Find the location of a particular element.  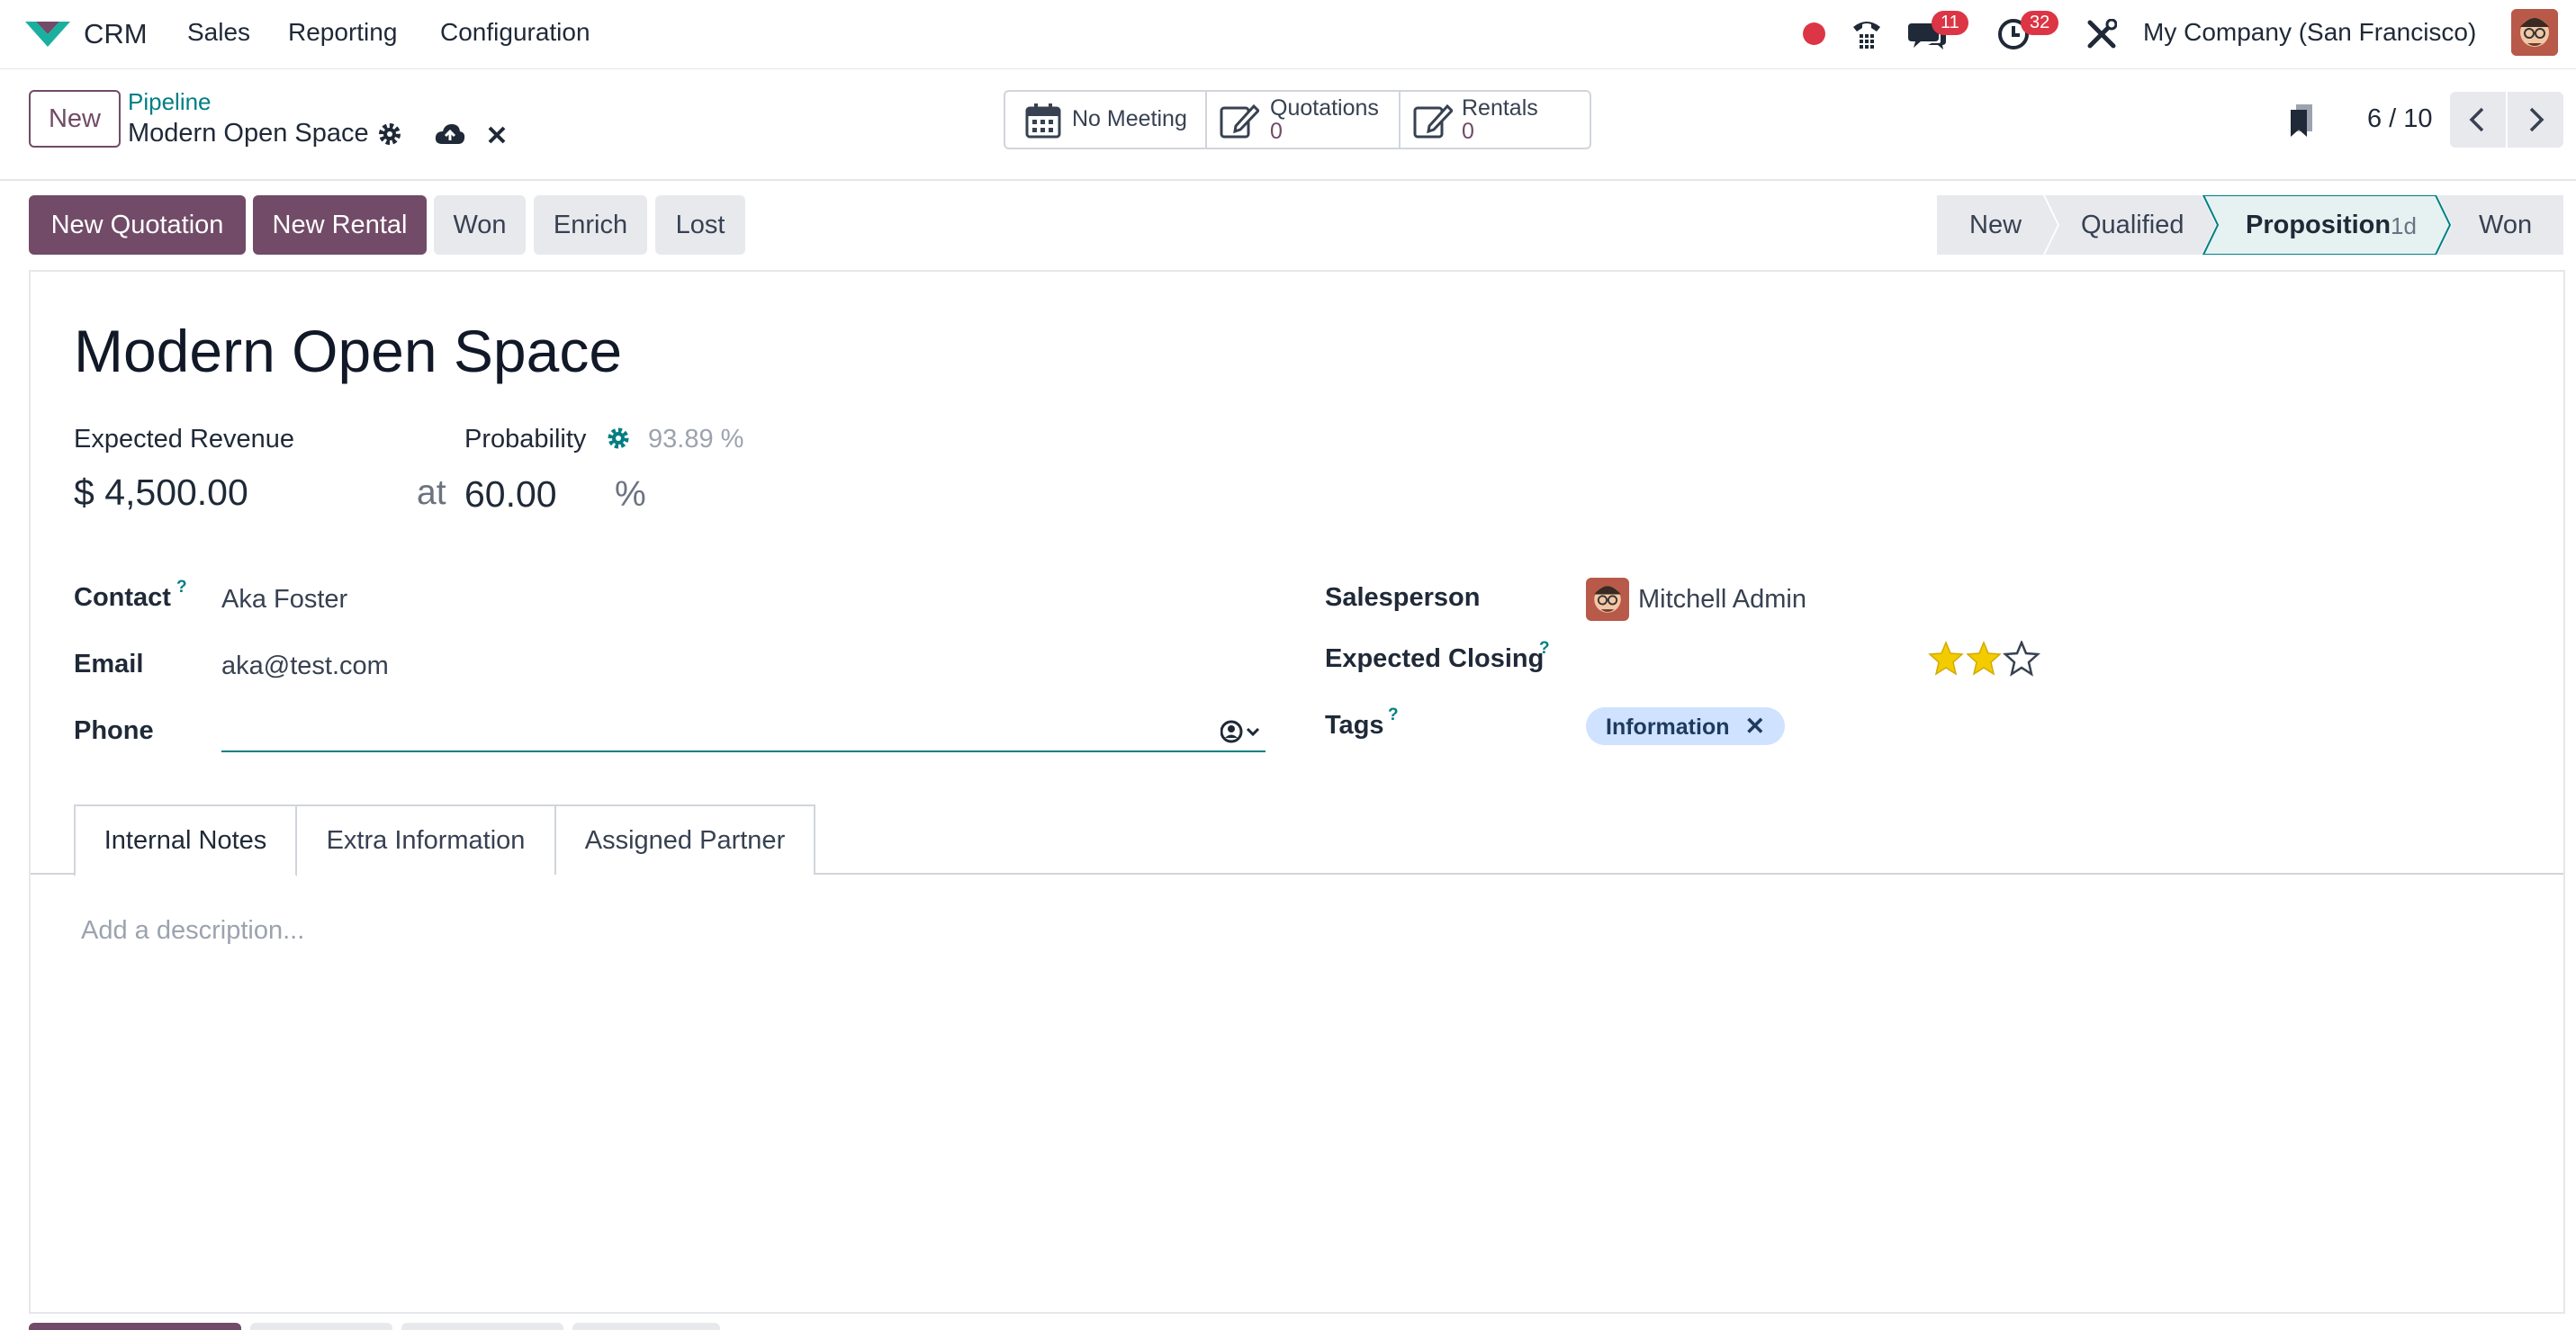

phone-label: Phone is located at coordinates (114, 730).